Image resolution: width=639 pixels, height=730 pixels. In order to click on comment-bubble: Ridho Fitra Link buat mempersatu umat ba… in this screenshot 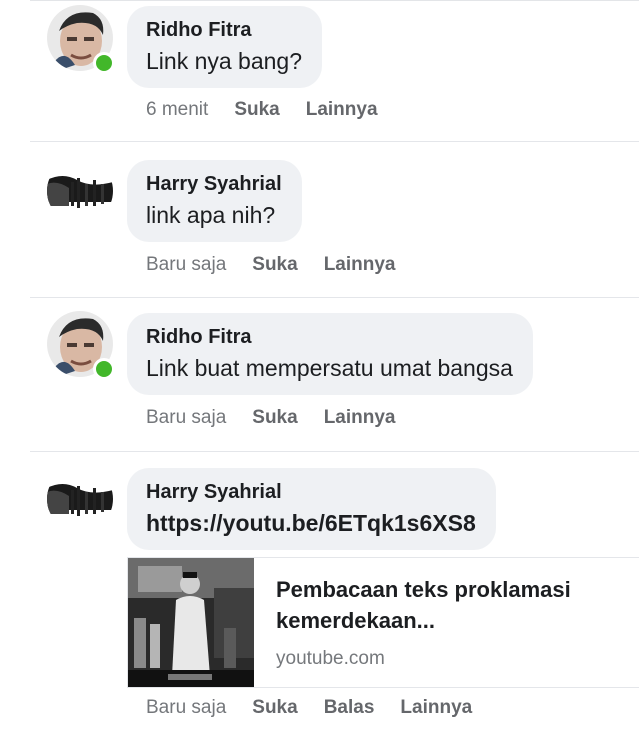, I will do `click(330, 354)`.